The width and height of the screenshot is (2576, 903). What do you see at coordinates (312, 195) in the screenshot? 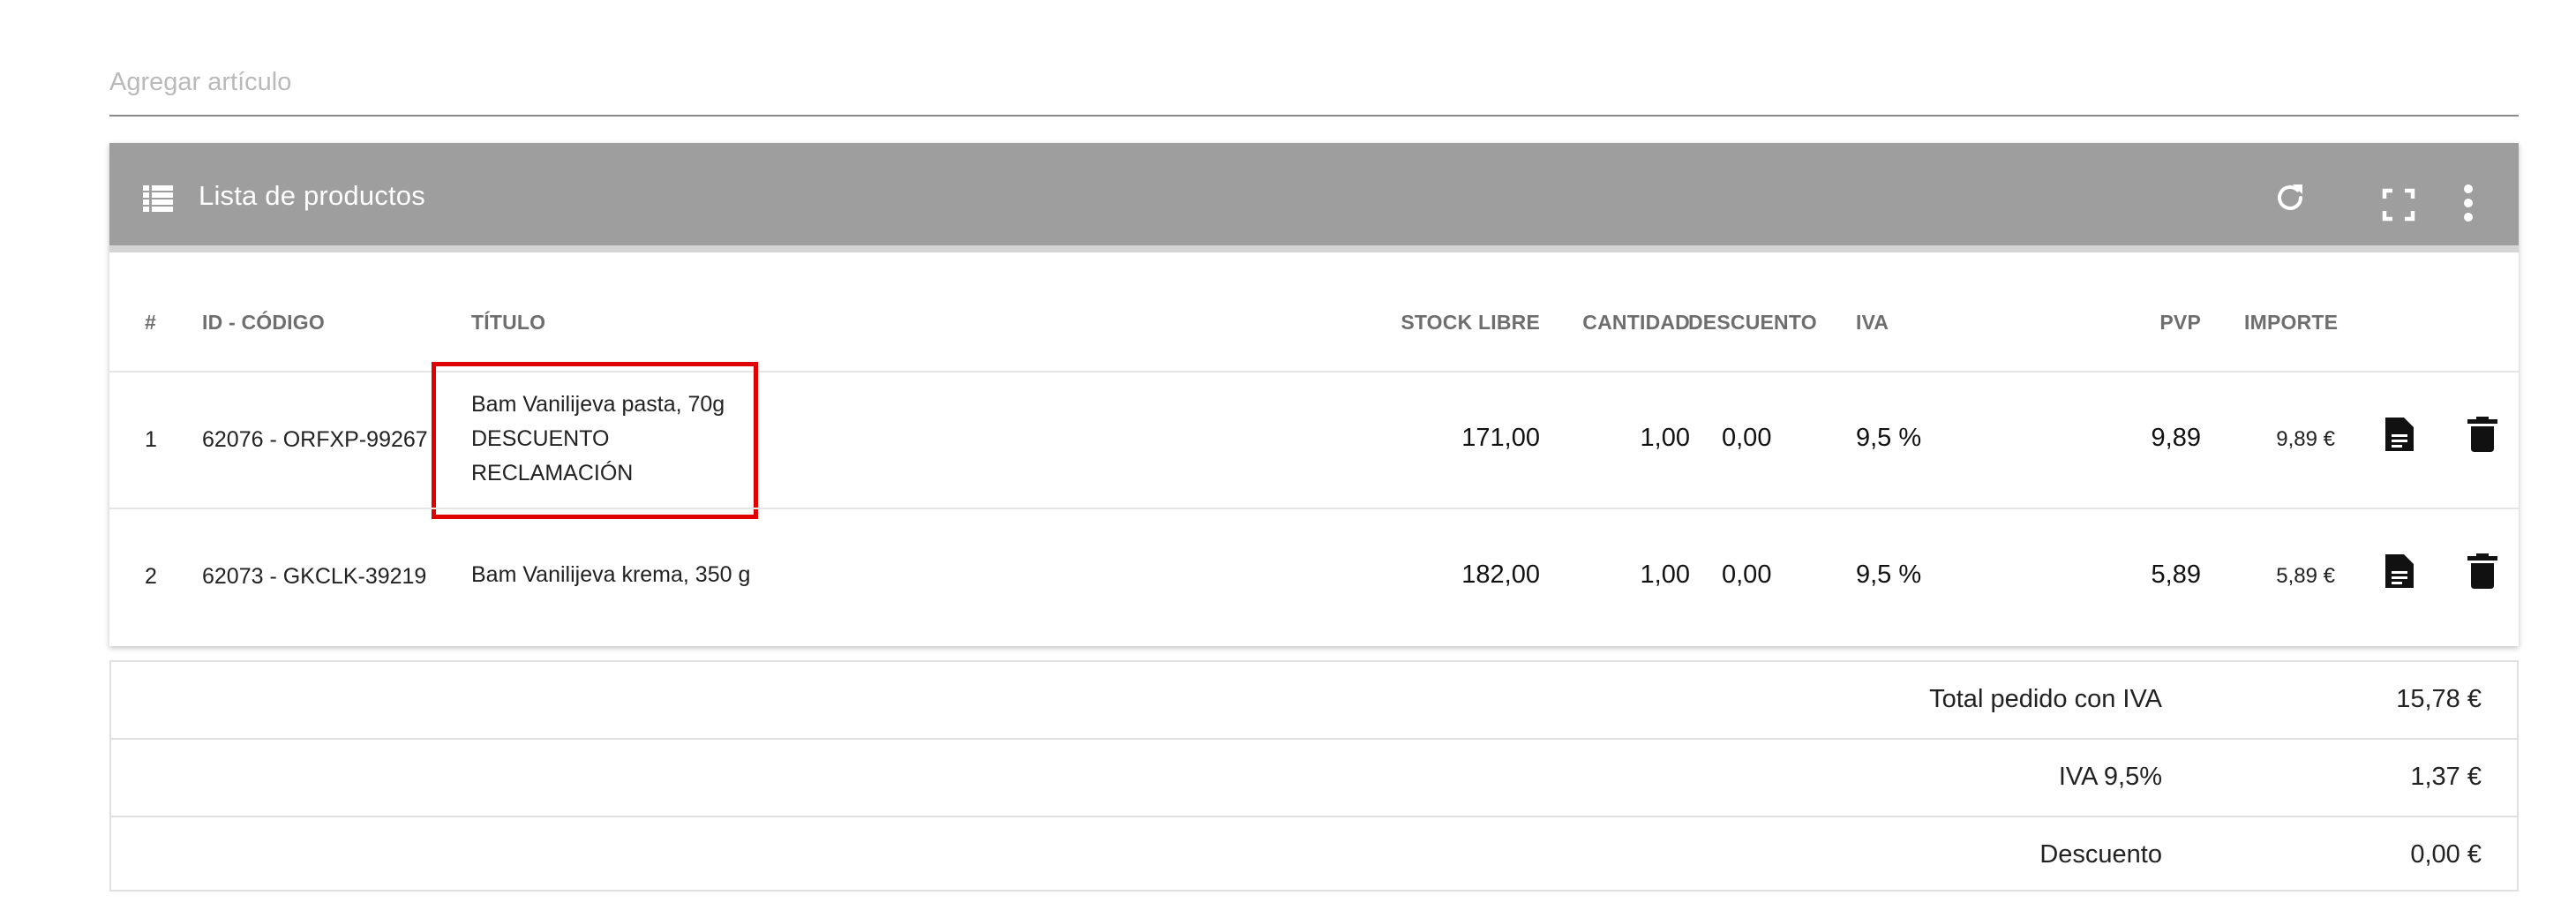
I see `product-list-title: Lista de productos` at bounding box center [312, 195].